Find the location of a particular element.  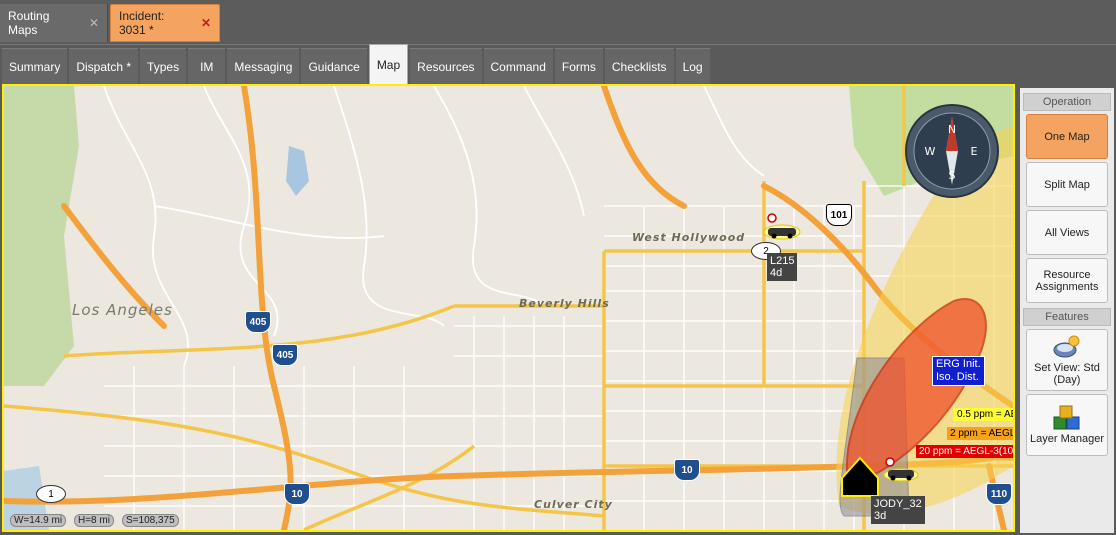

tab-checklists: Checklists is located at coordinates (639, 66).